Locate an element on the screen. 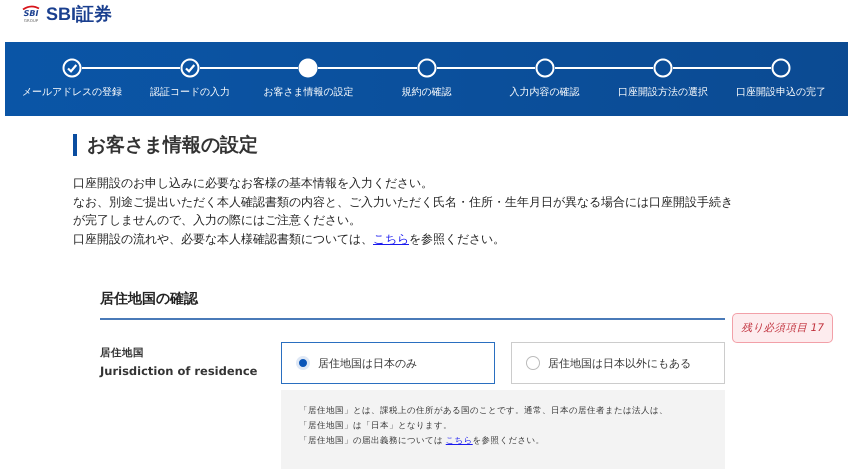 This screenshot has width=850, height=472. field-label: Jurisdiction of residence is located at coordinates (179, 371).